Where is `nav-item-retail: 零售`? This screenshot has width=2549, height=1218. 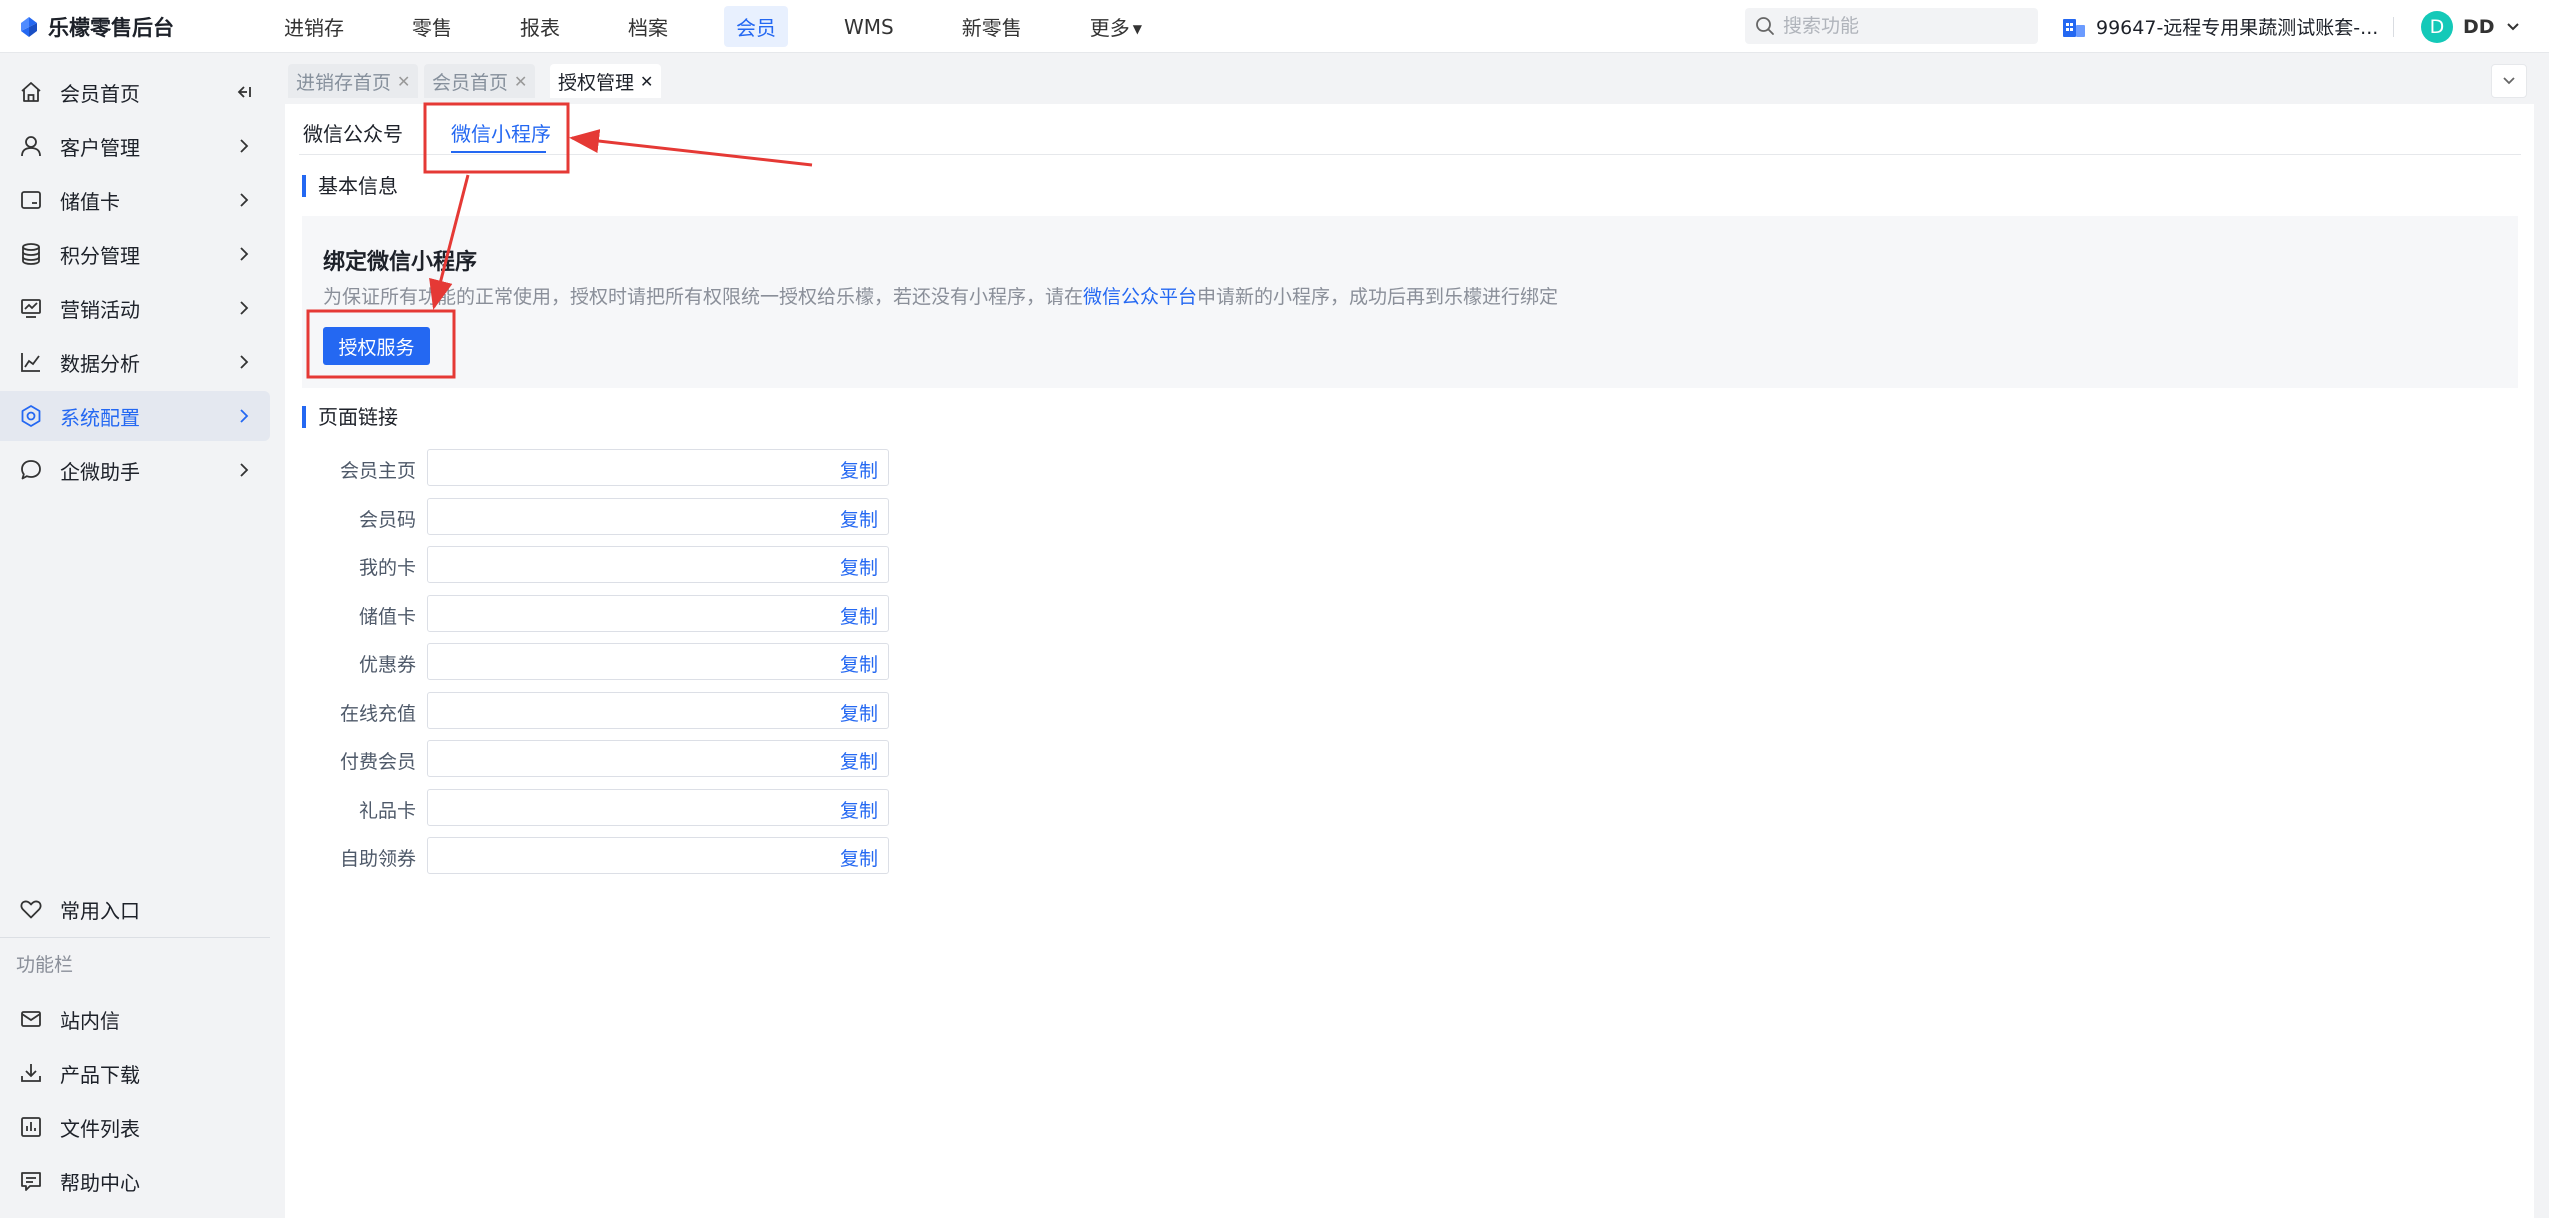 nav-item-retail: 零售 is located at coordinates (432, 26).